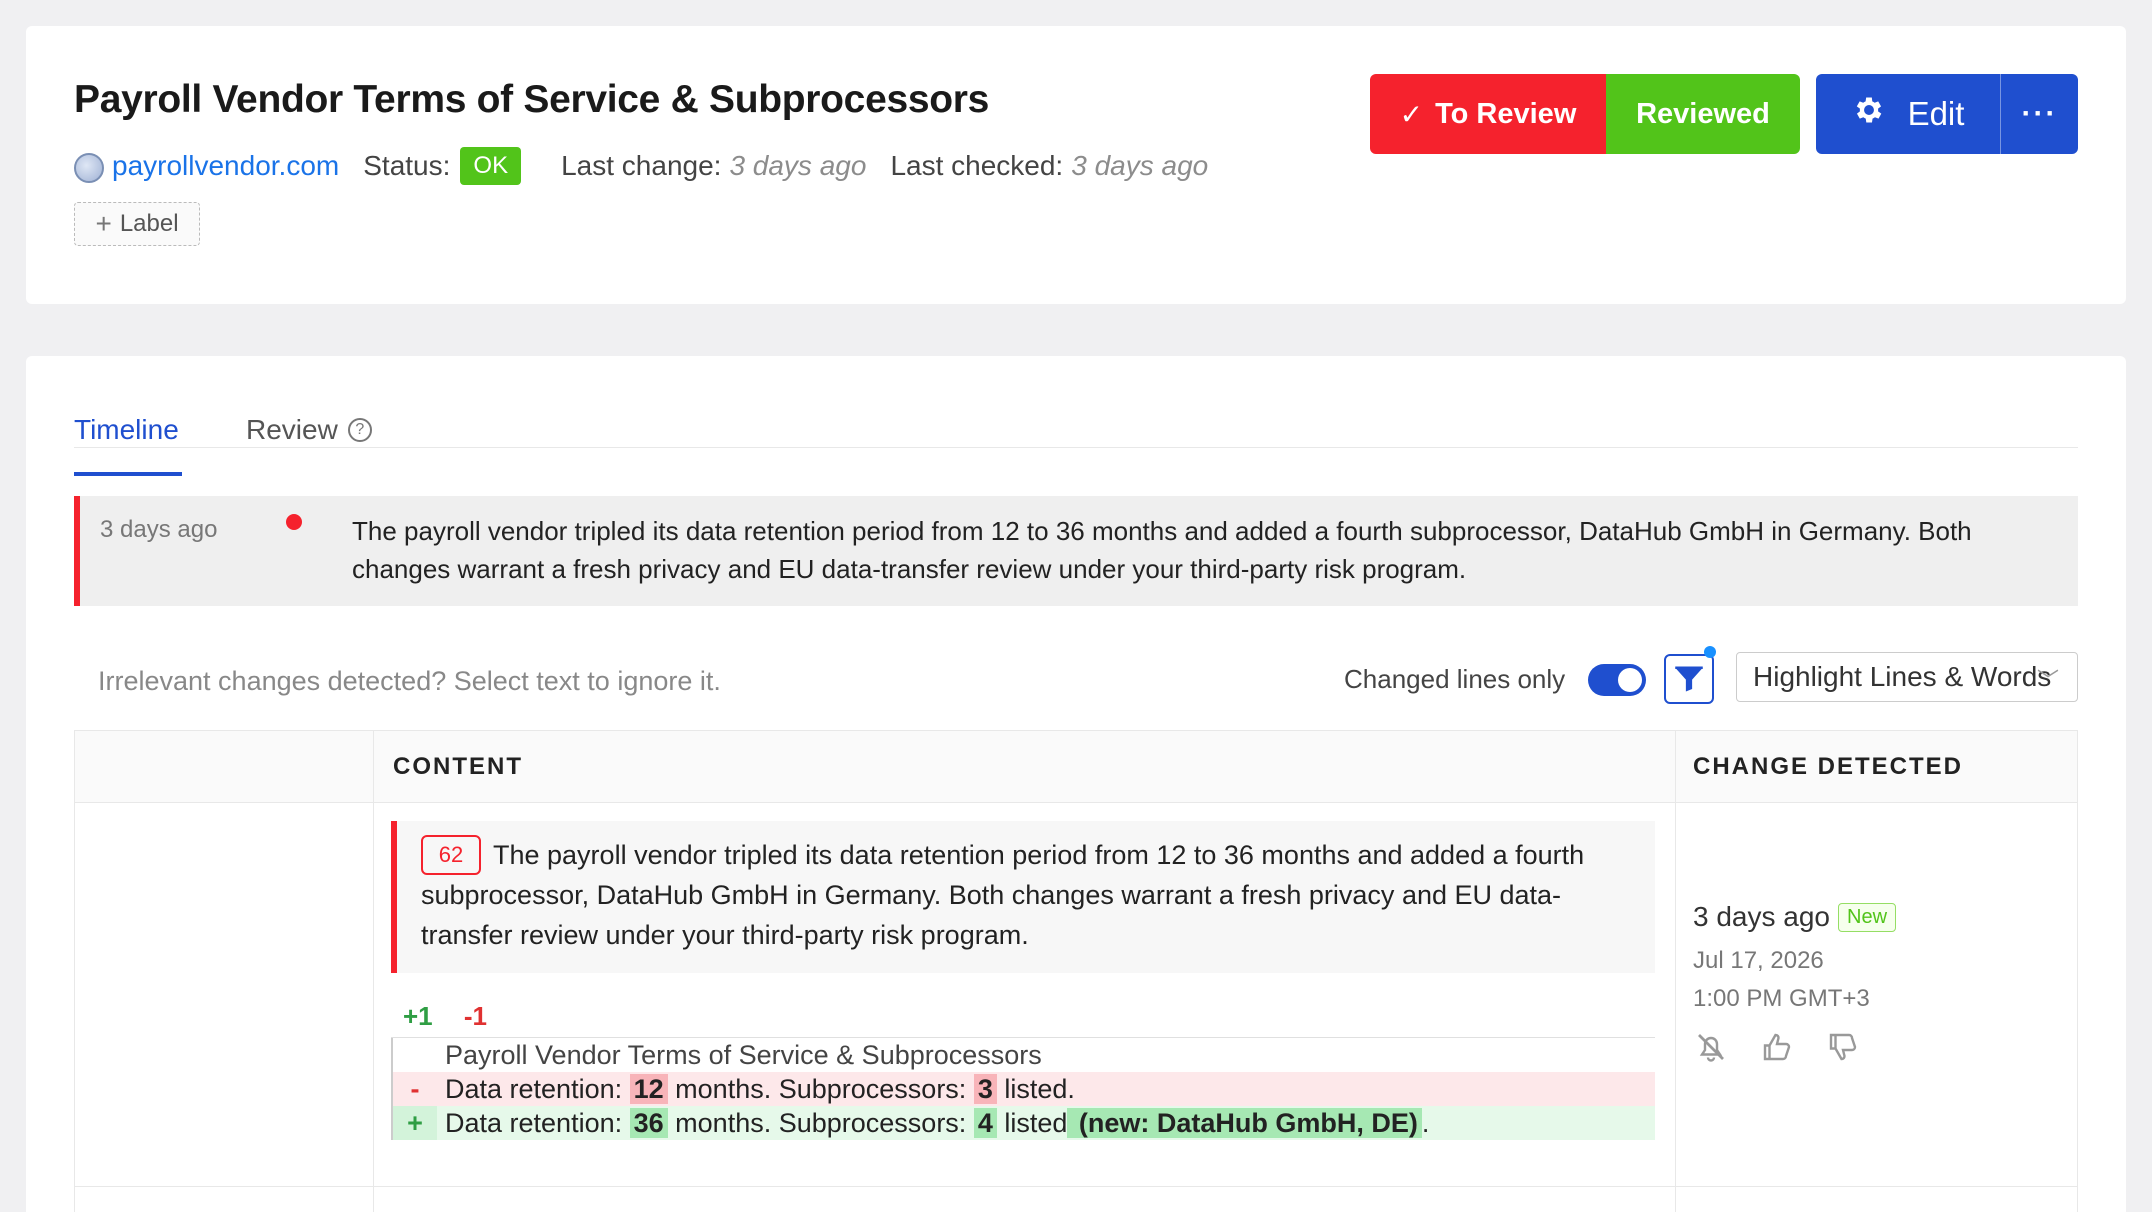 The height and width of the screenshot is (1212, 2152). What do you see at coordinates (1617, 680) in the screenshot?
I see `changed-lines-toggle` at bounding box center [1617, 680].